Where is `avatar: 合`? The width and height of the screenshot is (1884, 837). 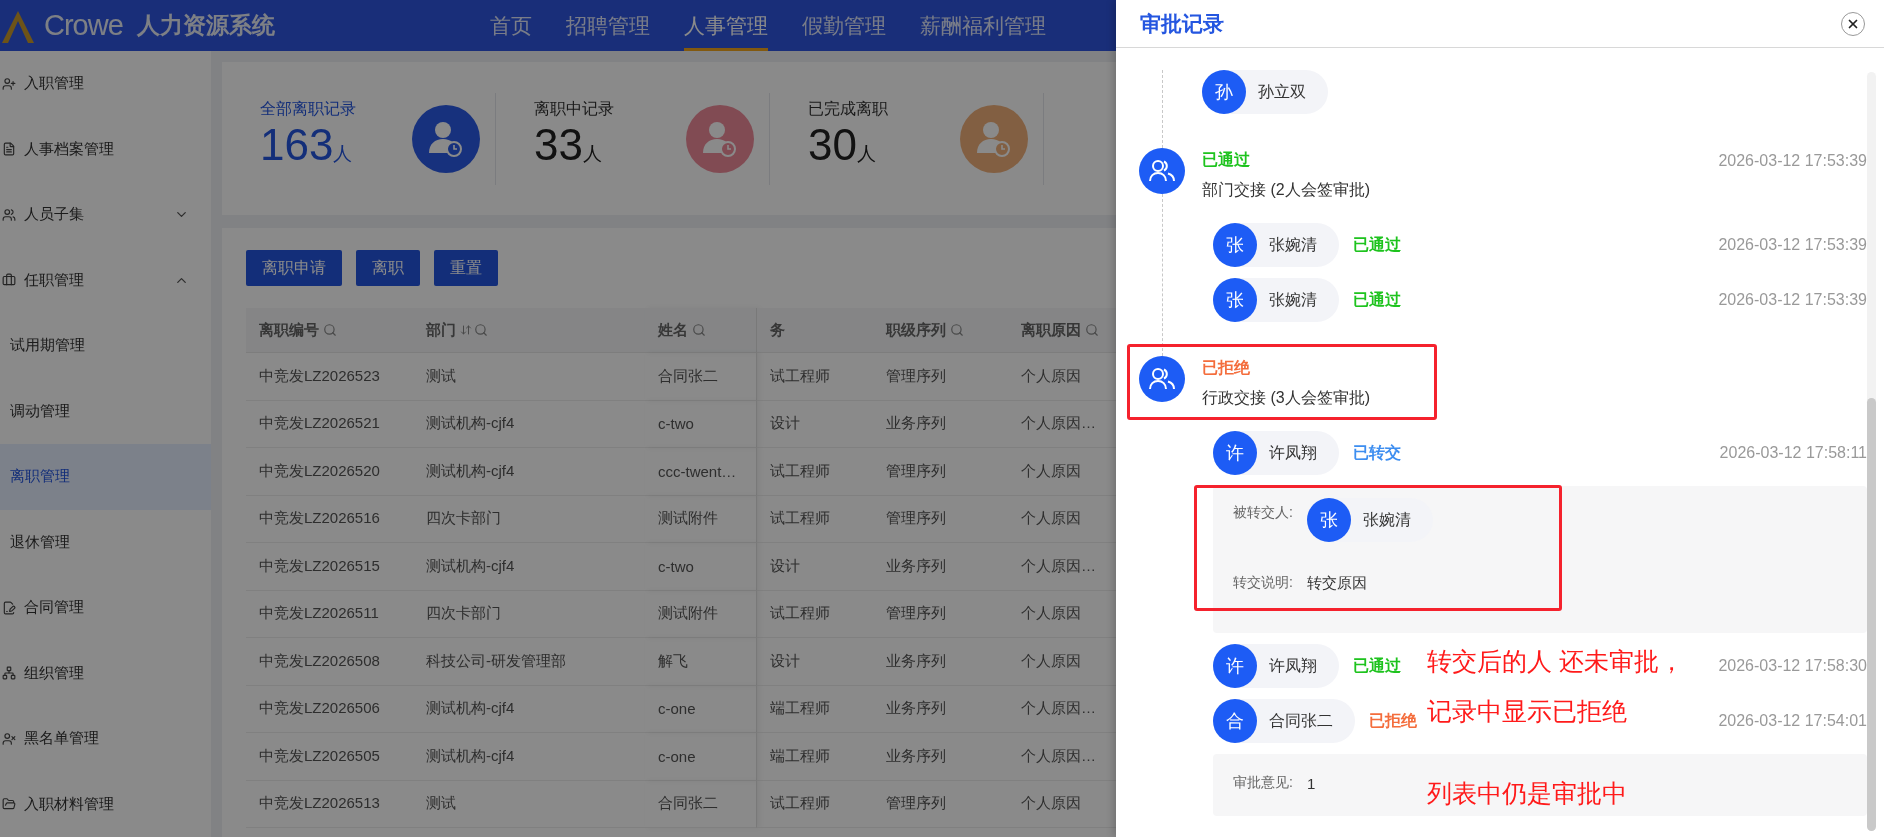 avatar: 合 is located at coordinates (1235, 721).